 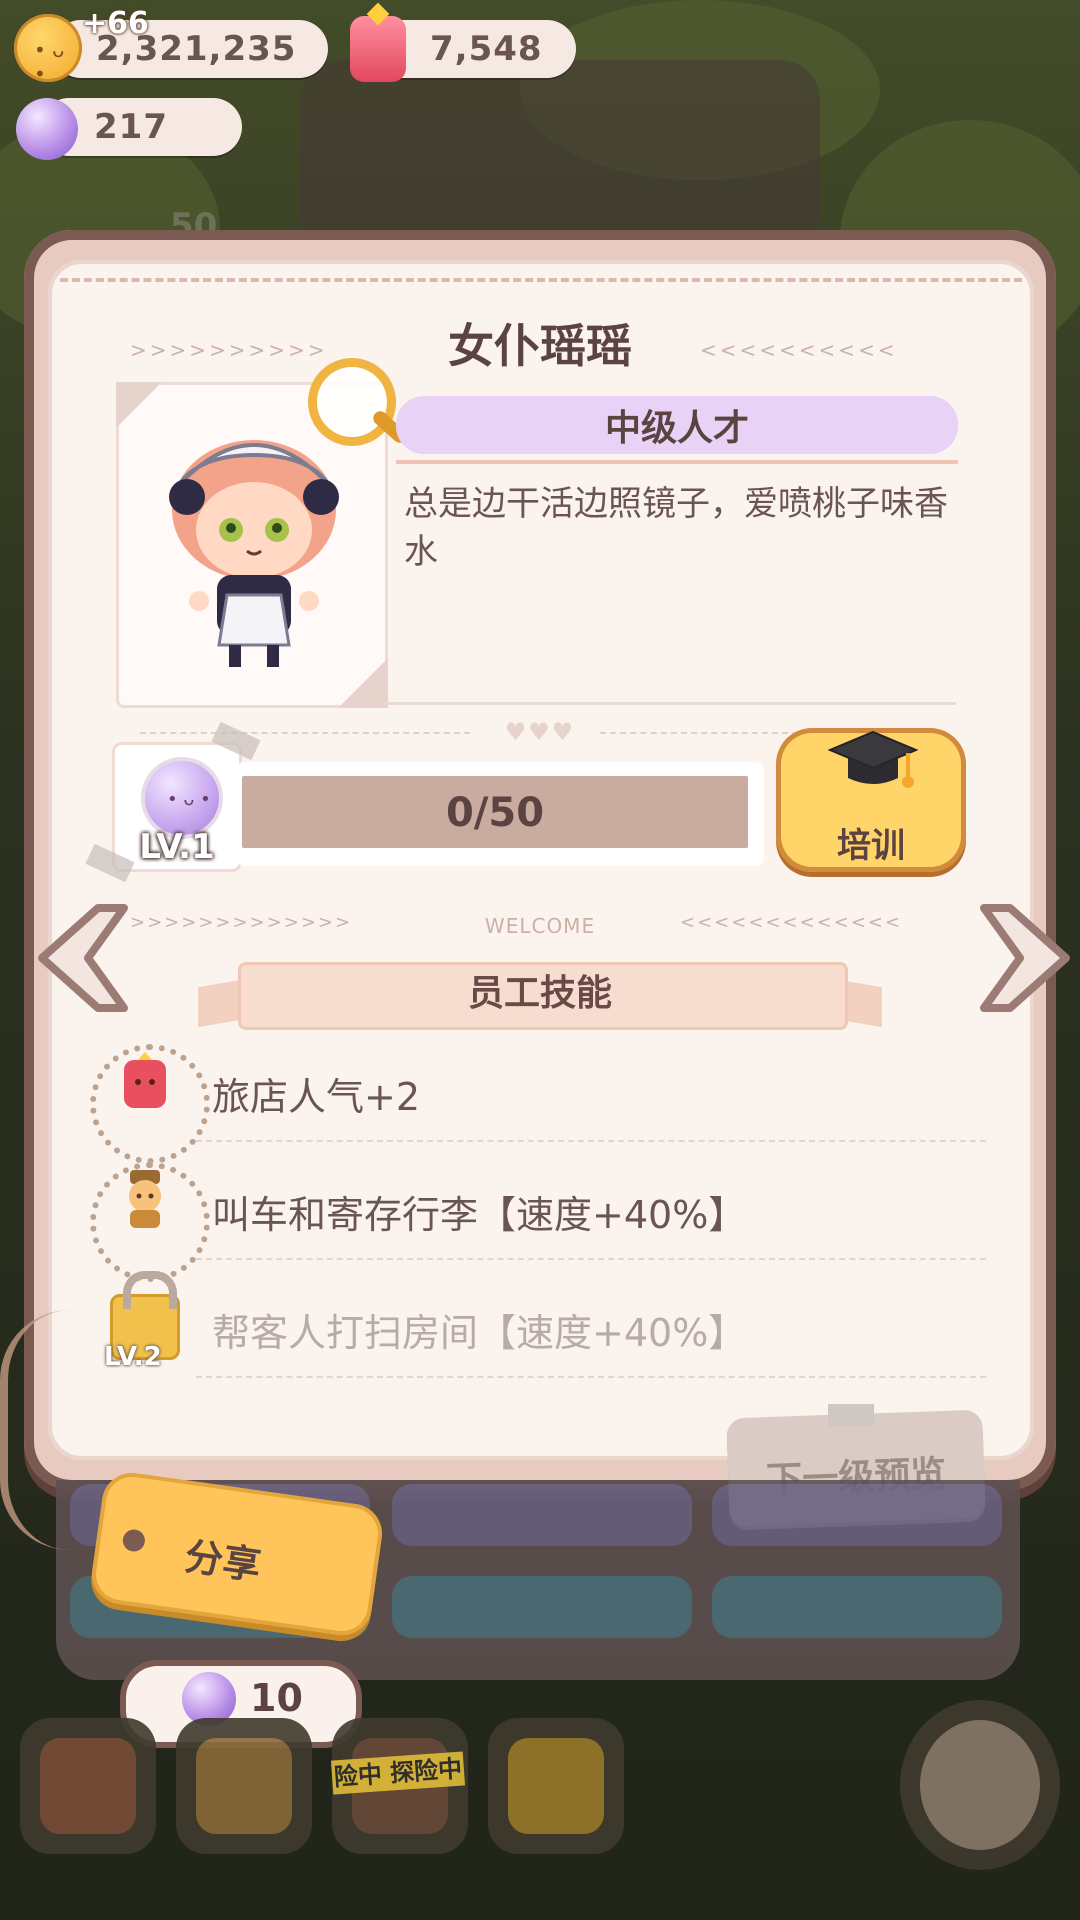 I want to click on graduation-cap-icon, so click(x=873, y=759).